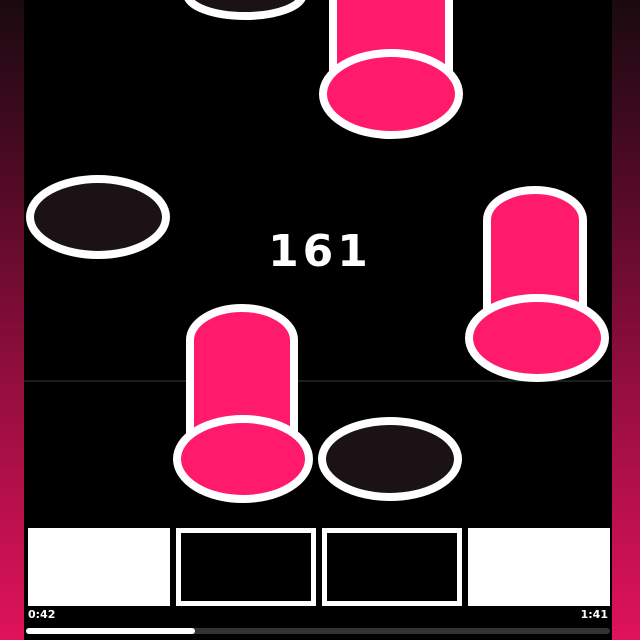  Describe the element at coordinates (537, 284) in the screenshot. I see `pink-tube-right` at that location.